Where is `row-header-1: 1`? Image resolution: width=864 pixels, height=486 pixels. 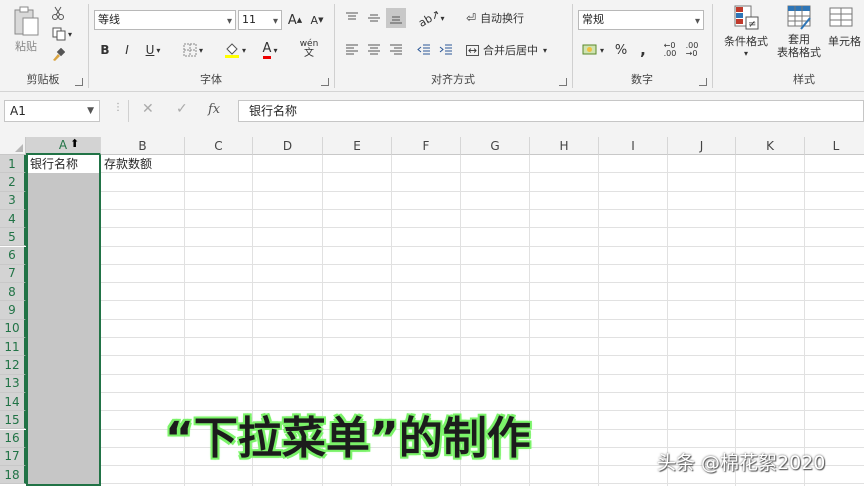 row-header-1: 1 is located at coordinates (13, 164).